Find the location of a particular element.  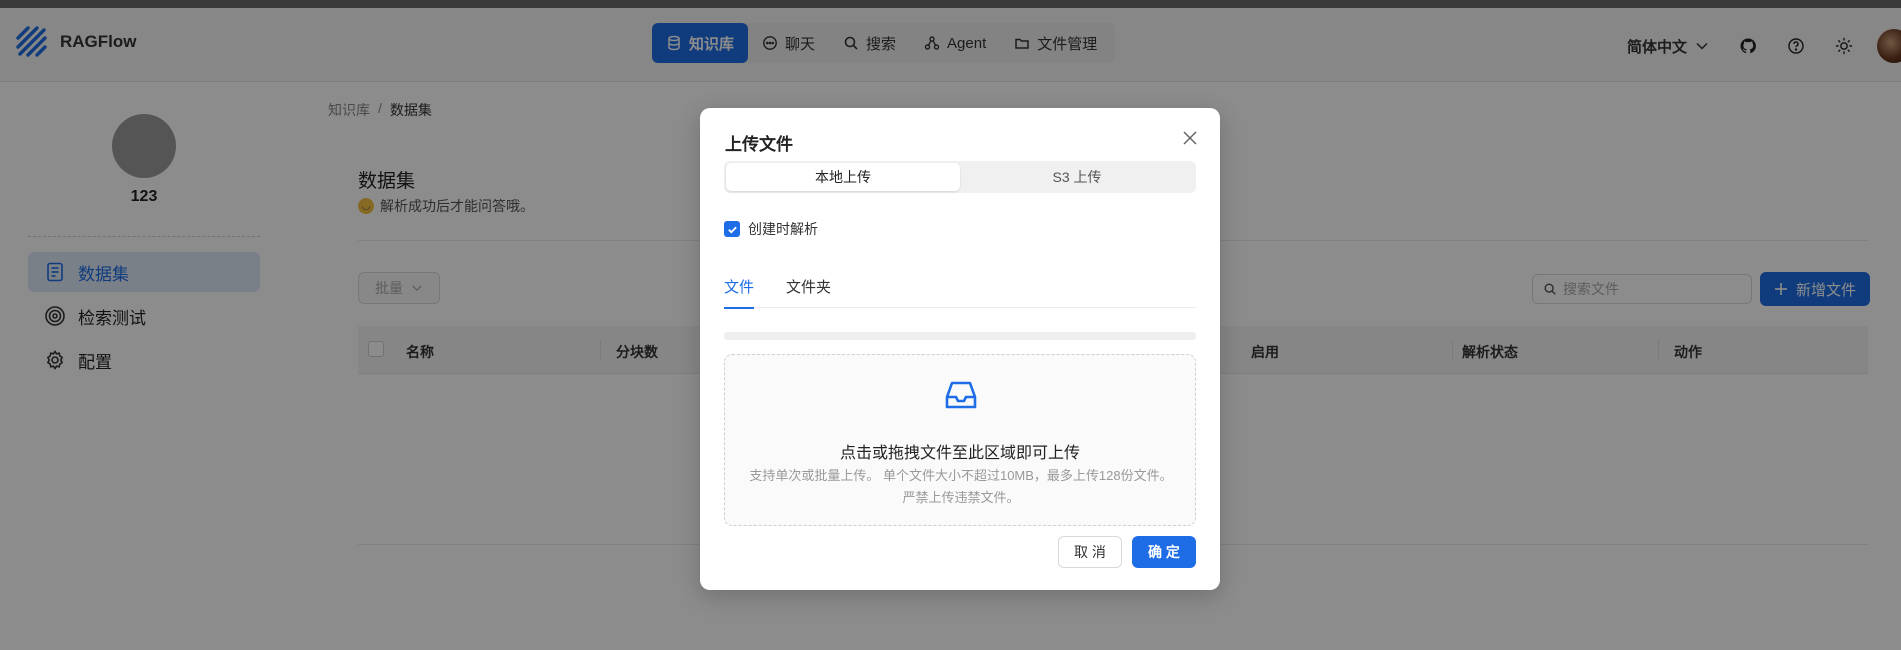

segment-local-upload: 本地上传 is located at coordinates (843, 177).